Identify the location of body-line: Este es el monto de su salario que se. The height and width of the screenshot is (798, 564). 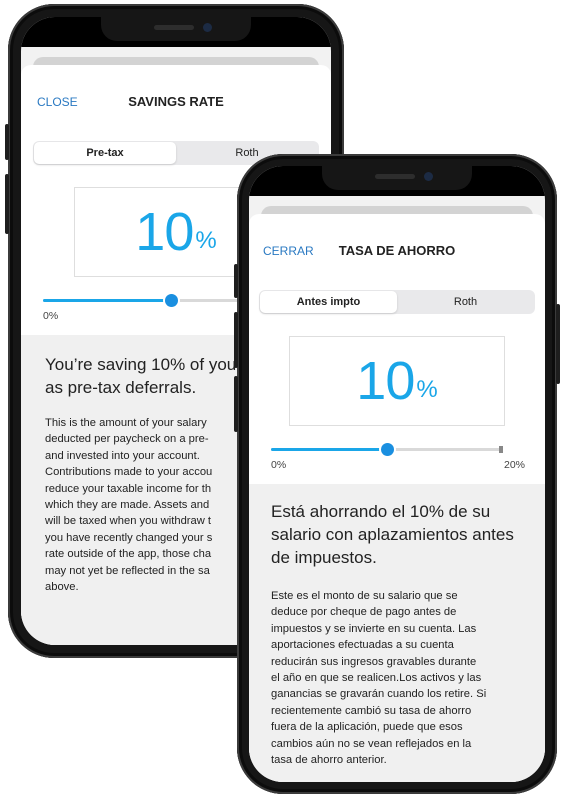
(364, 596).